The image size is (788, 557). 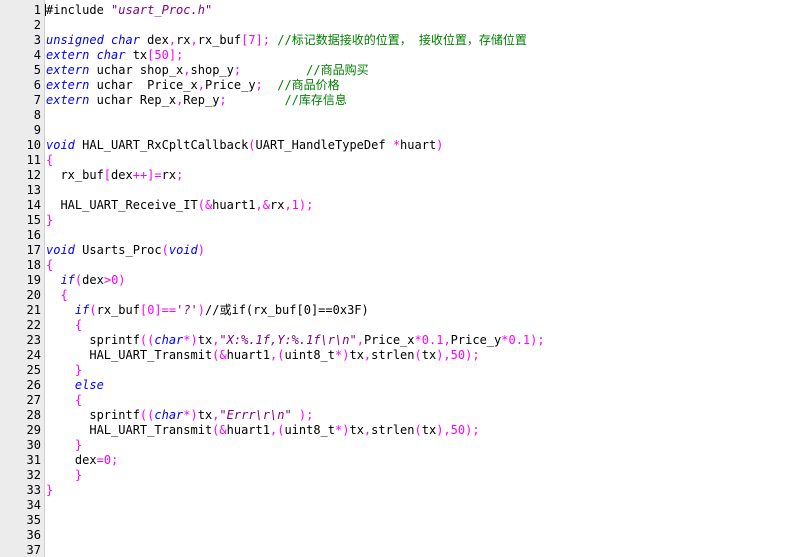 I want to click on code-token-punct: (&, so click(x=219, y=355).